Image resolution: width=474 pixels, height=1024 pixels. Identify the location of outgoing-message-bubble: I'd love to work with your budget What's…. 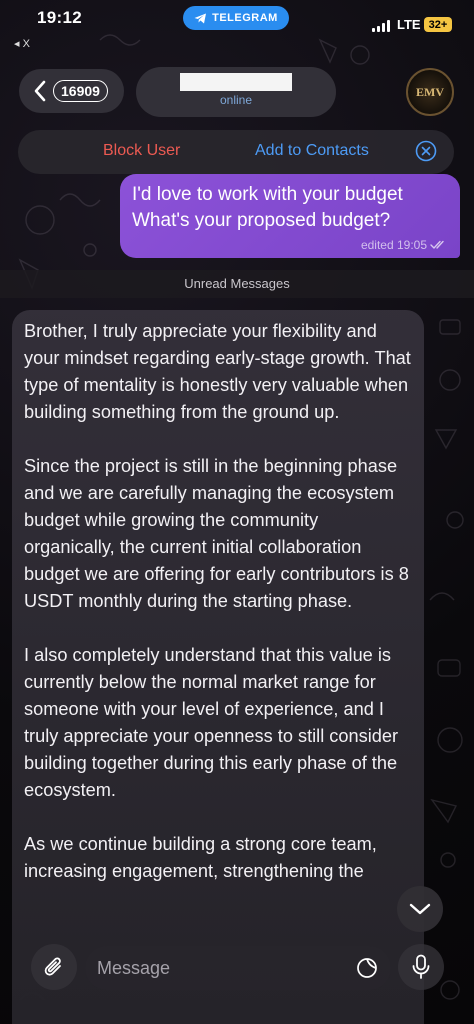
(290, 216).